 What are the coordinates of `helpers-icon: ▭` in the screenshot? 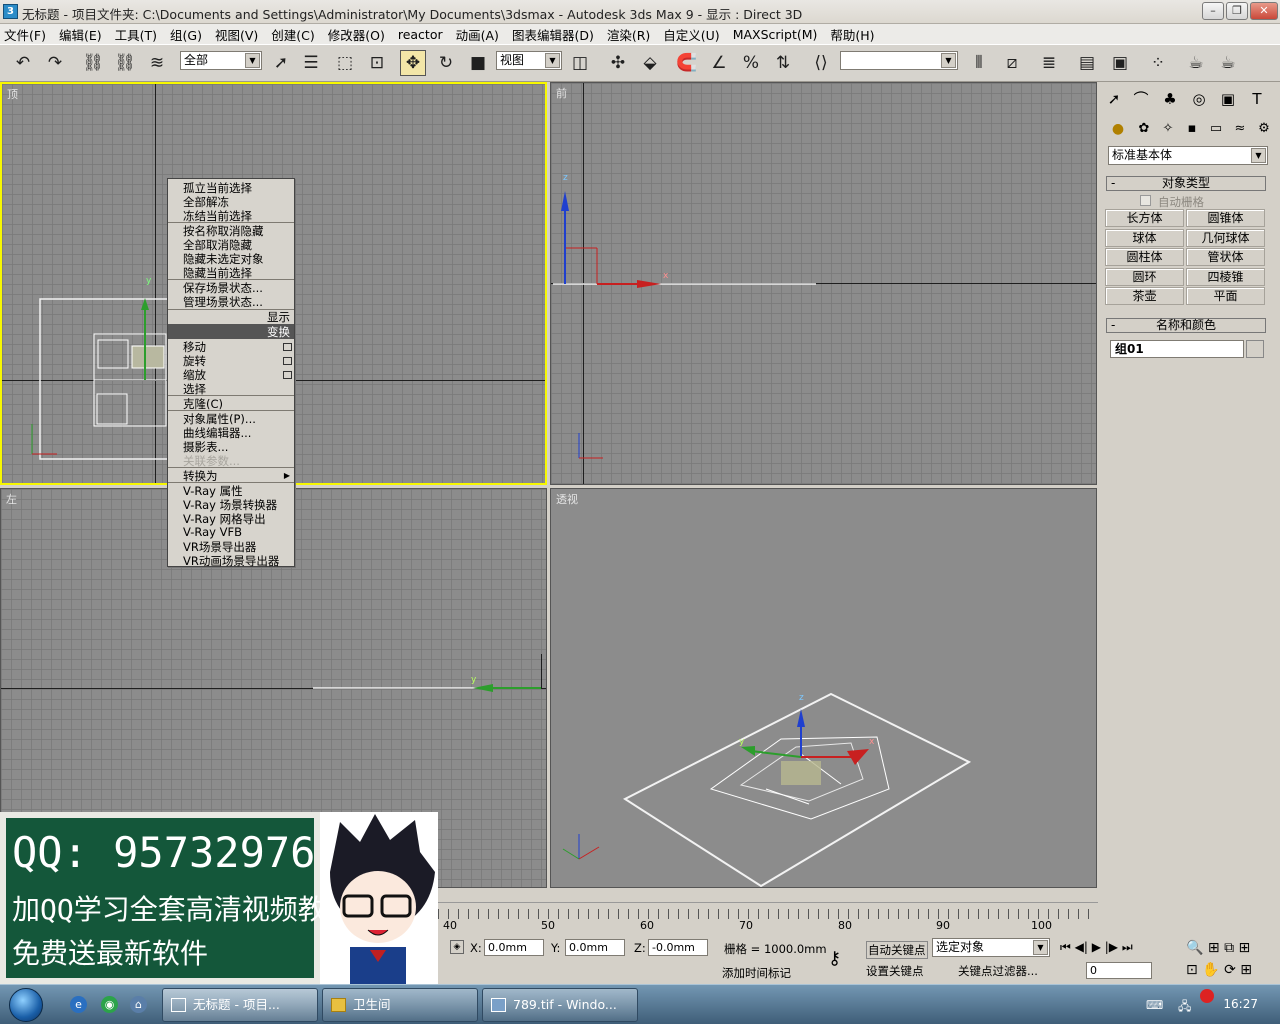 It's located at (1216, 129).